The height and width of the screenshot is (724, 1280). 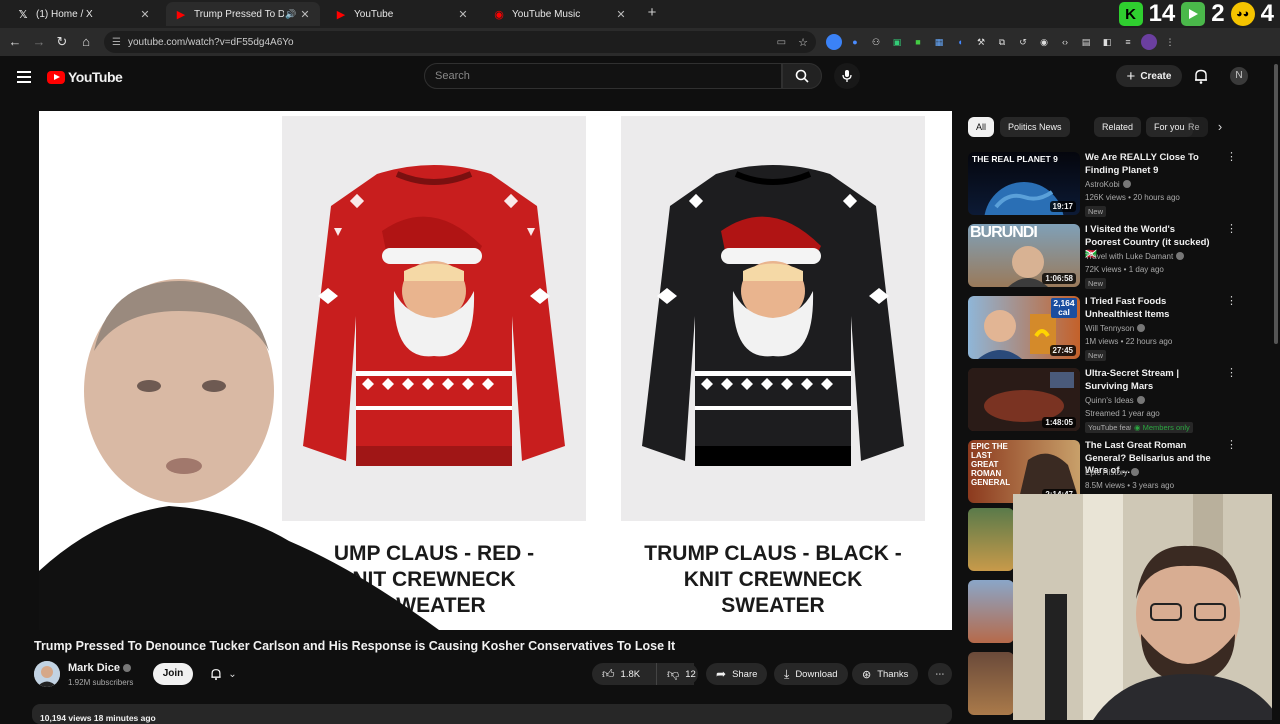 I want to click on back-icon: ←, so click(x=15, y=42).